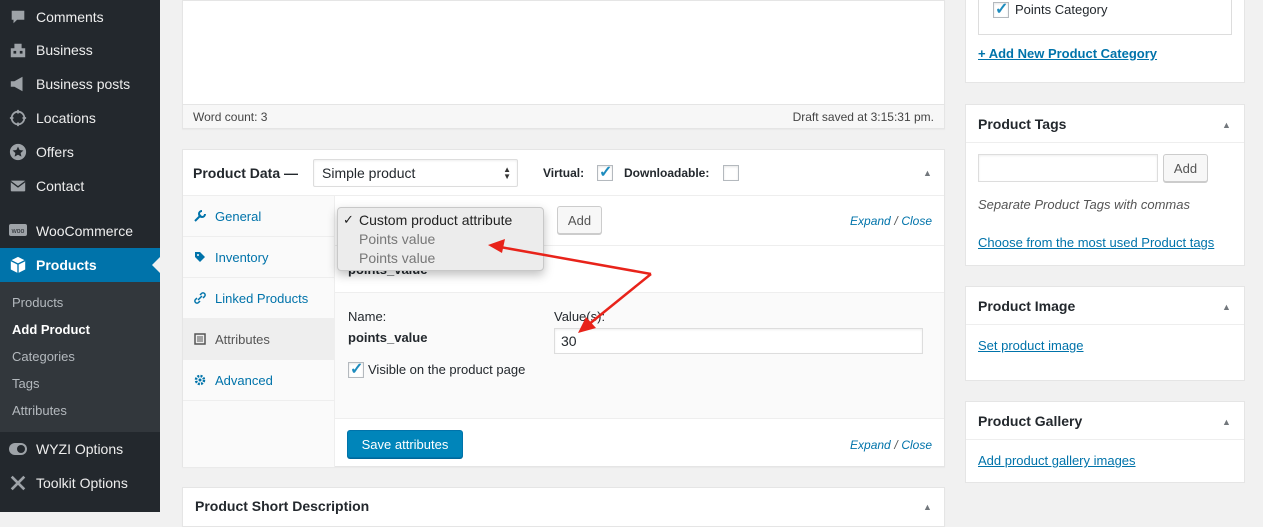  I want to click on points-category-label: Points Category, so click(1061, 9).